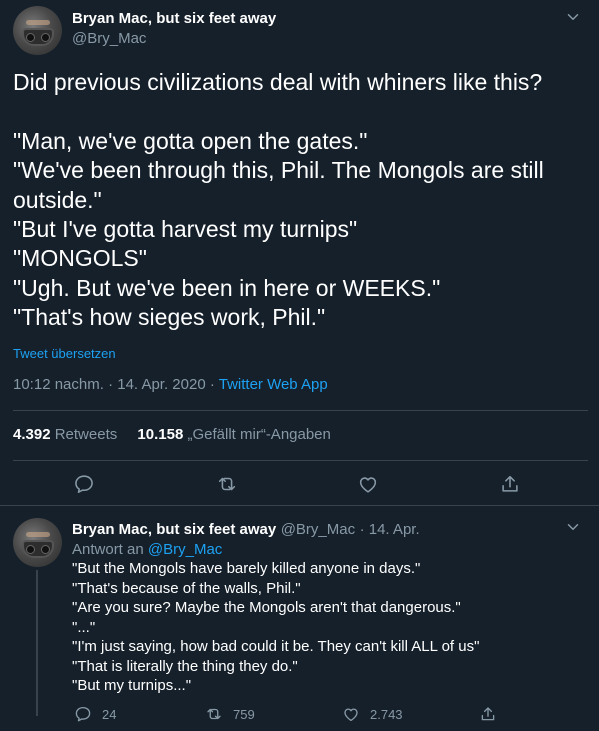  I want to click on likes-stat: 10.158 „Gefällt mir“-Angaben, so click(233, 434).